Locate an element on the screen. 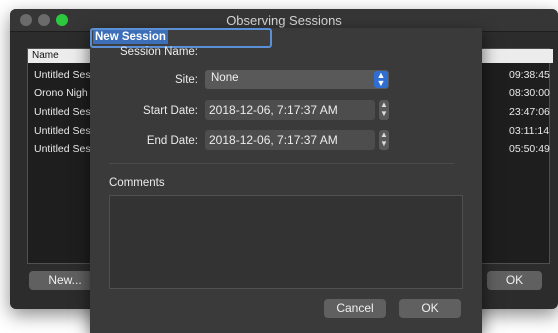  divider is located at coordinates (281, 163).